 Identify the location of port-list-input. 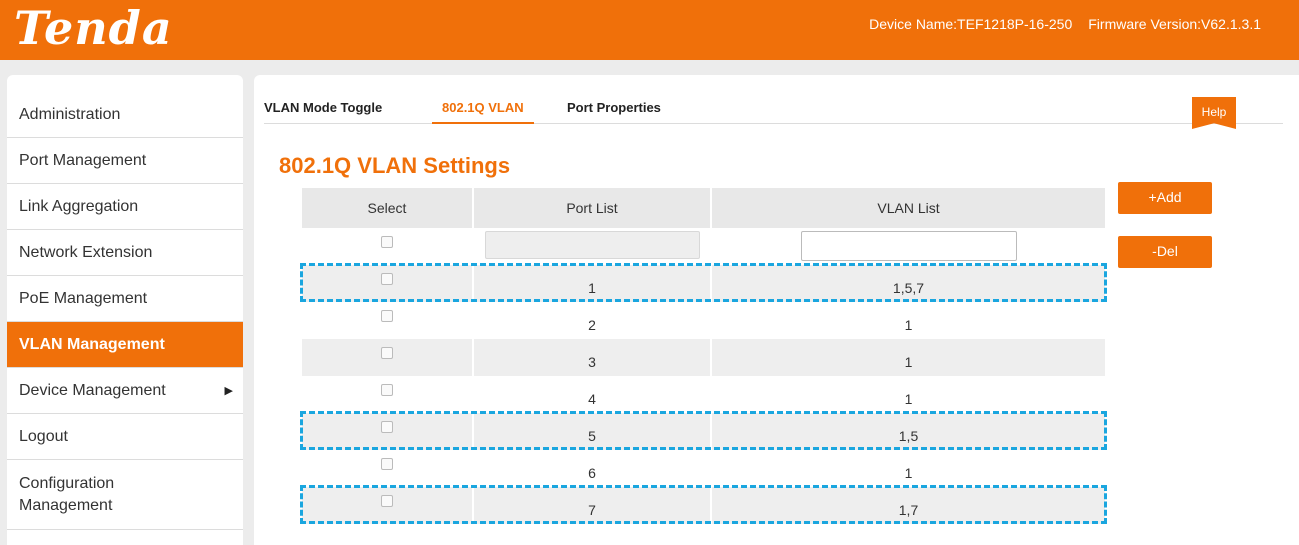
(592, 244).